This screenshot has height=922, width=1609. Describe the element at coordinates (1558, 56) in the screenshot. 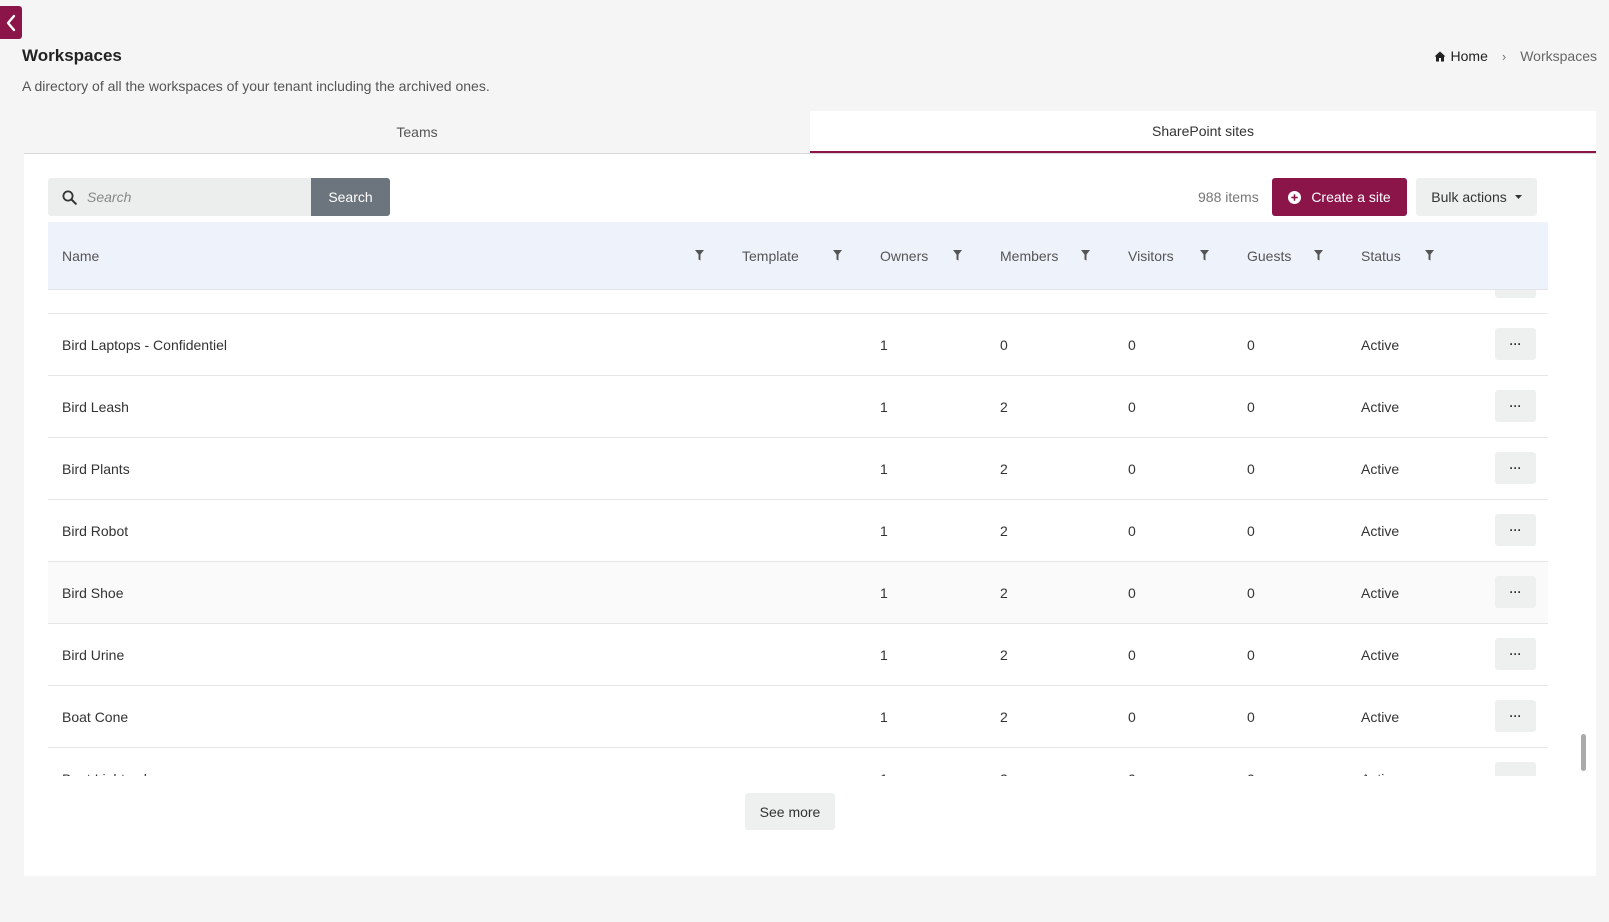

I see `breadcrumb-current: Workspaces` at that location.